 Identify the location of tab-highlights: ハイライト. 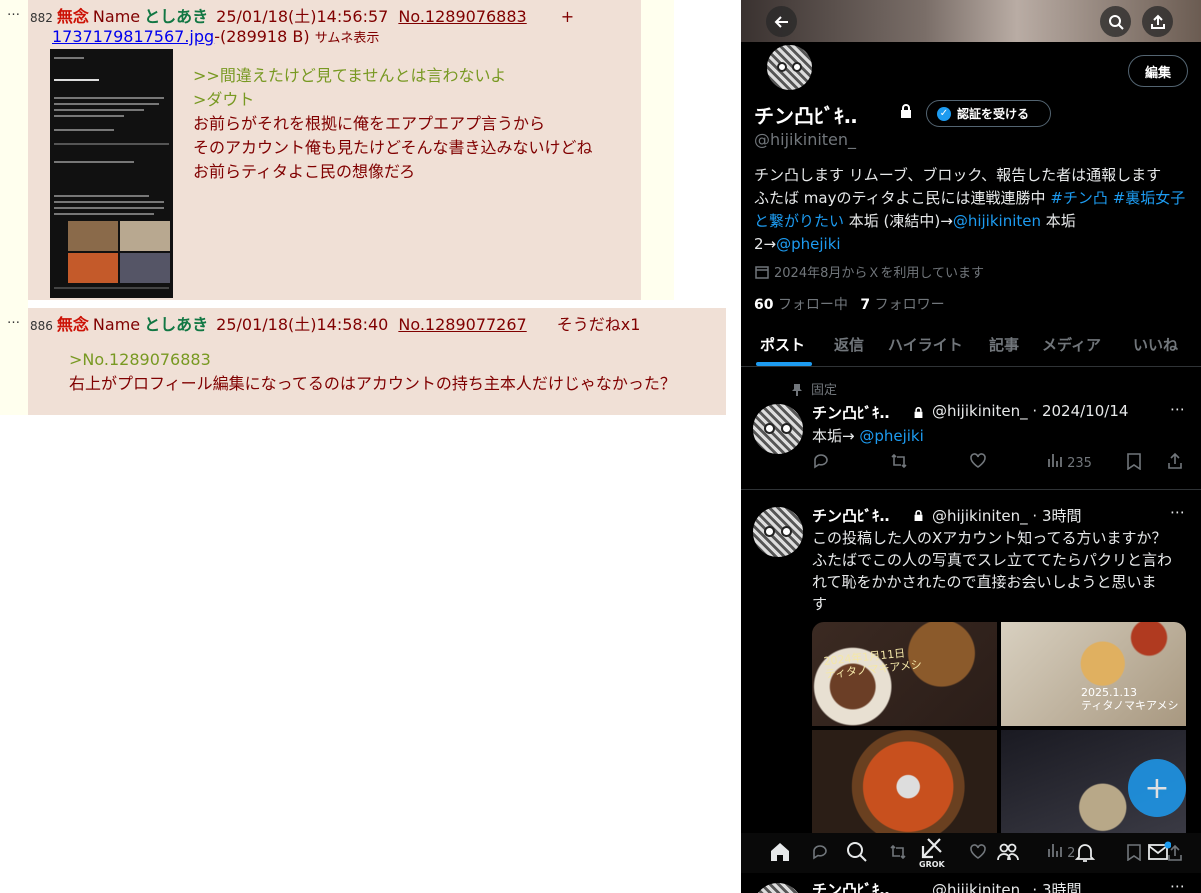
(925, 344).